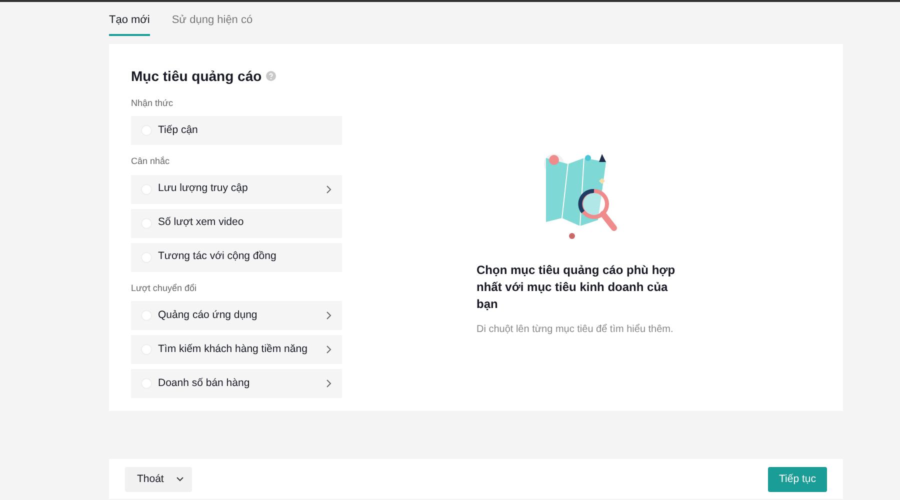 Image resolution: width=900 pixels, height=500 pixels. What do you see at coordinates (236, 349) in the screenshot?
I see `objective-option: Tìm kiếm khách hàng tiềm năng` at bounding box center [236, 349].